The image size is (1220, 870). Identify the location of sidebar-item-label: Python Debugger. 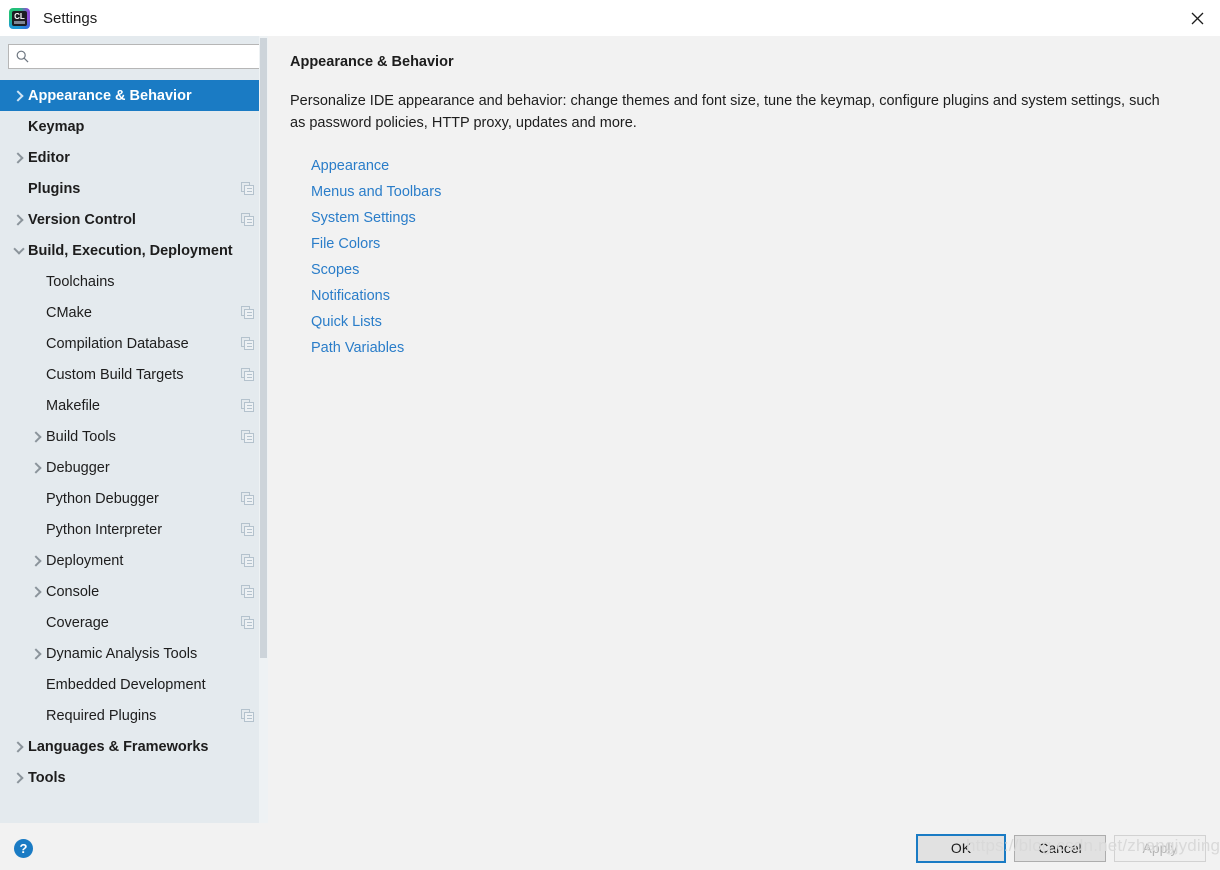
(102, 498).